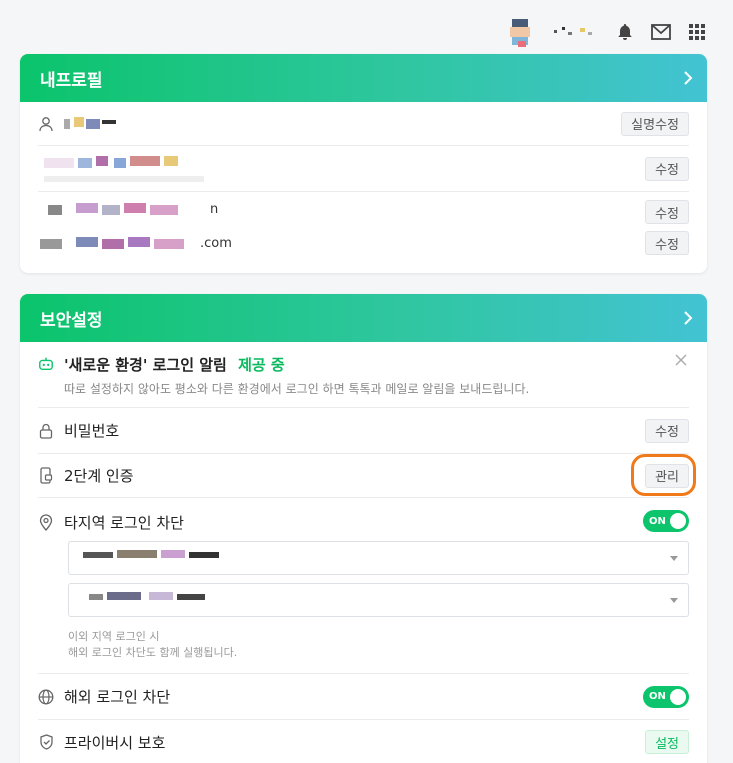 The height and width of the screenshot is (763, 733). What do you see at coordinates (46, 124) in the screenshot?
I see `person-icon` at bounding box center [46, 124].